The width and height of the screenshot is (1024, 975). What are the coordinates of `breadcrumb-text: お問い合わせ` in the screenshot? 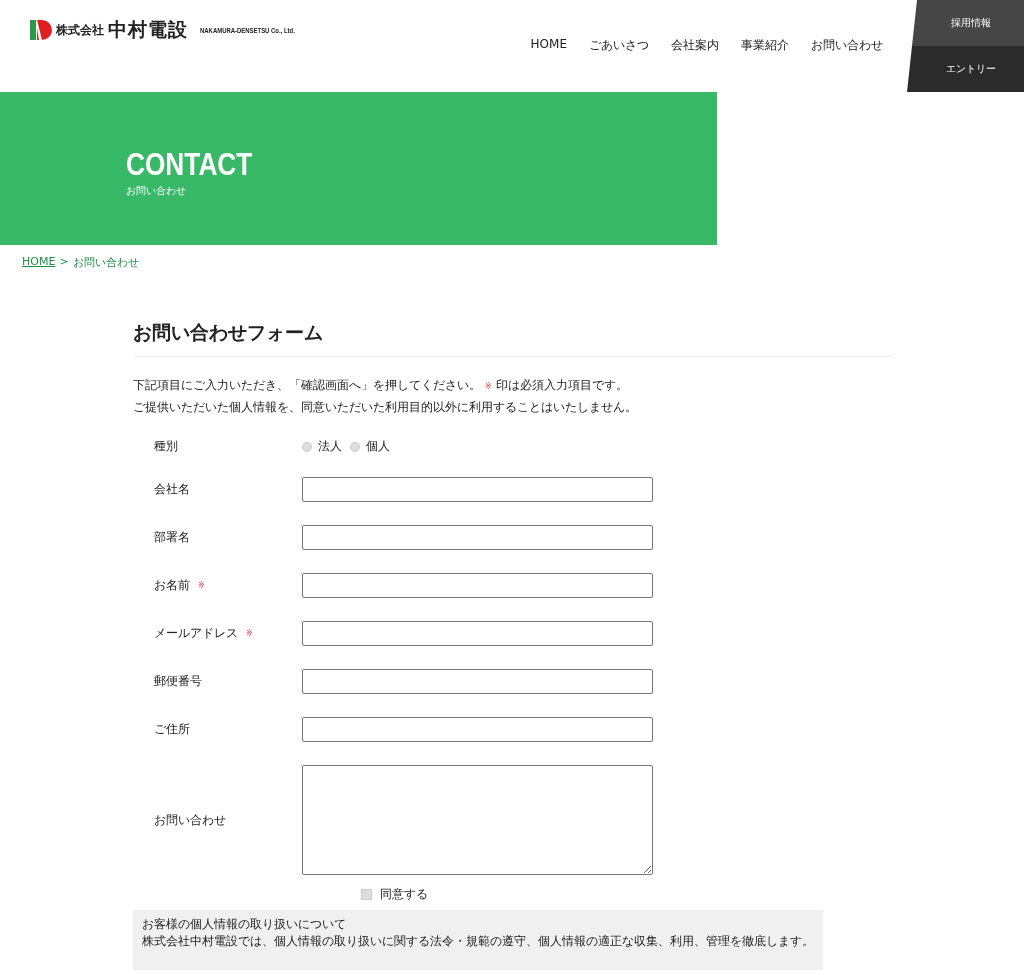 It's located at (105, 262).